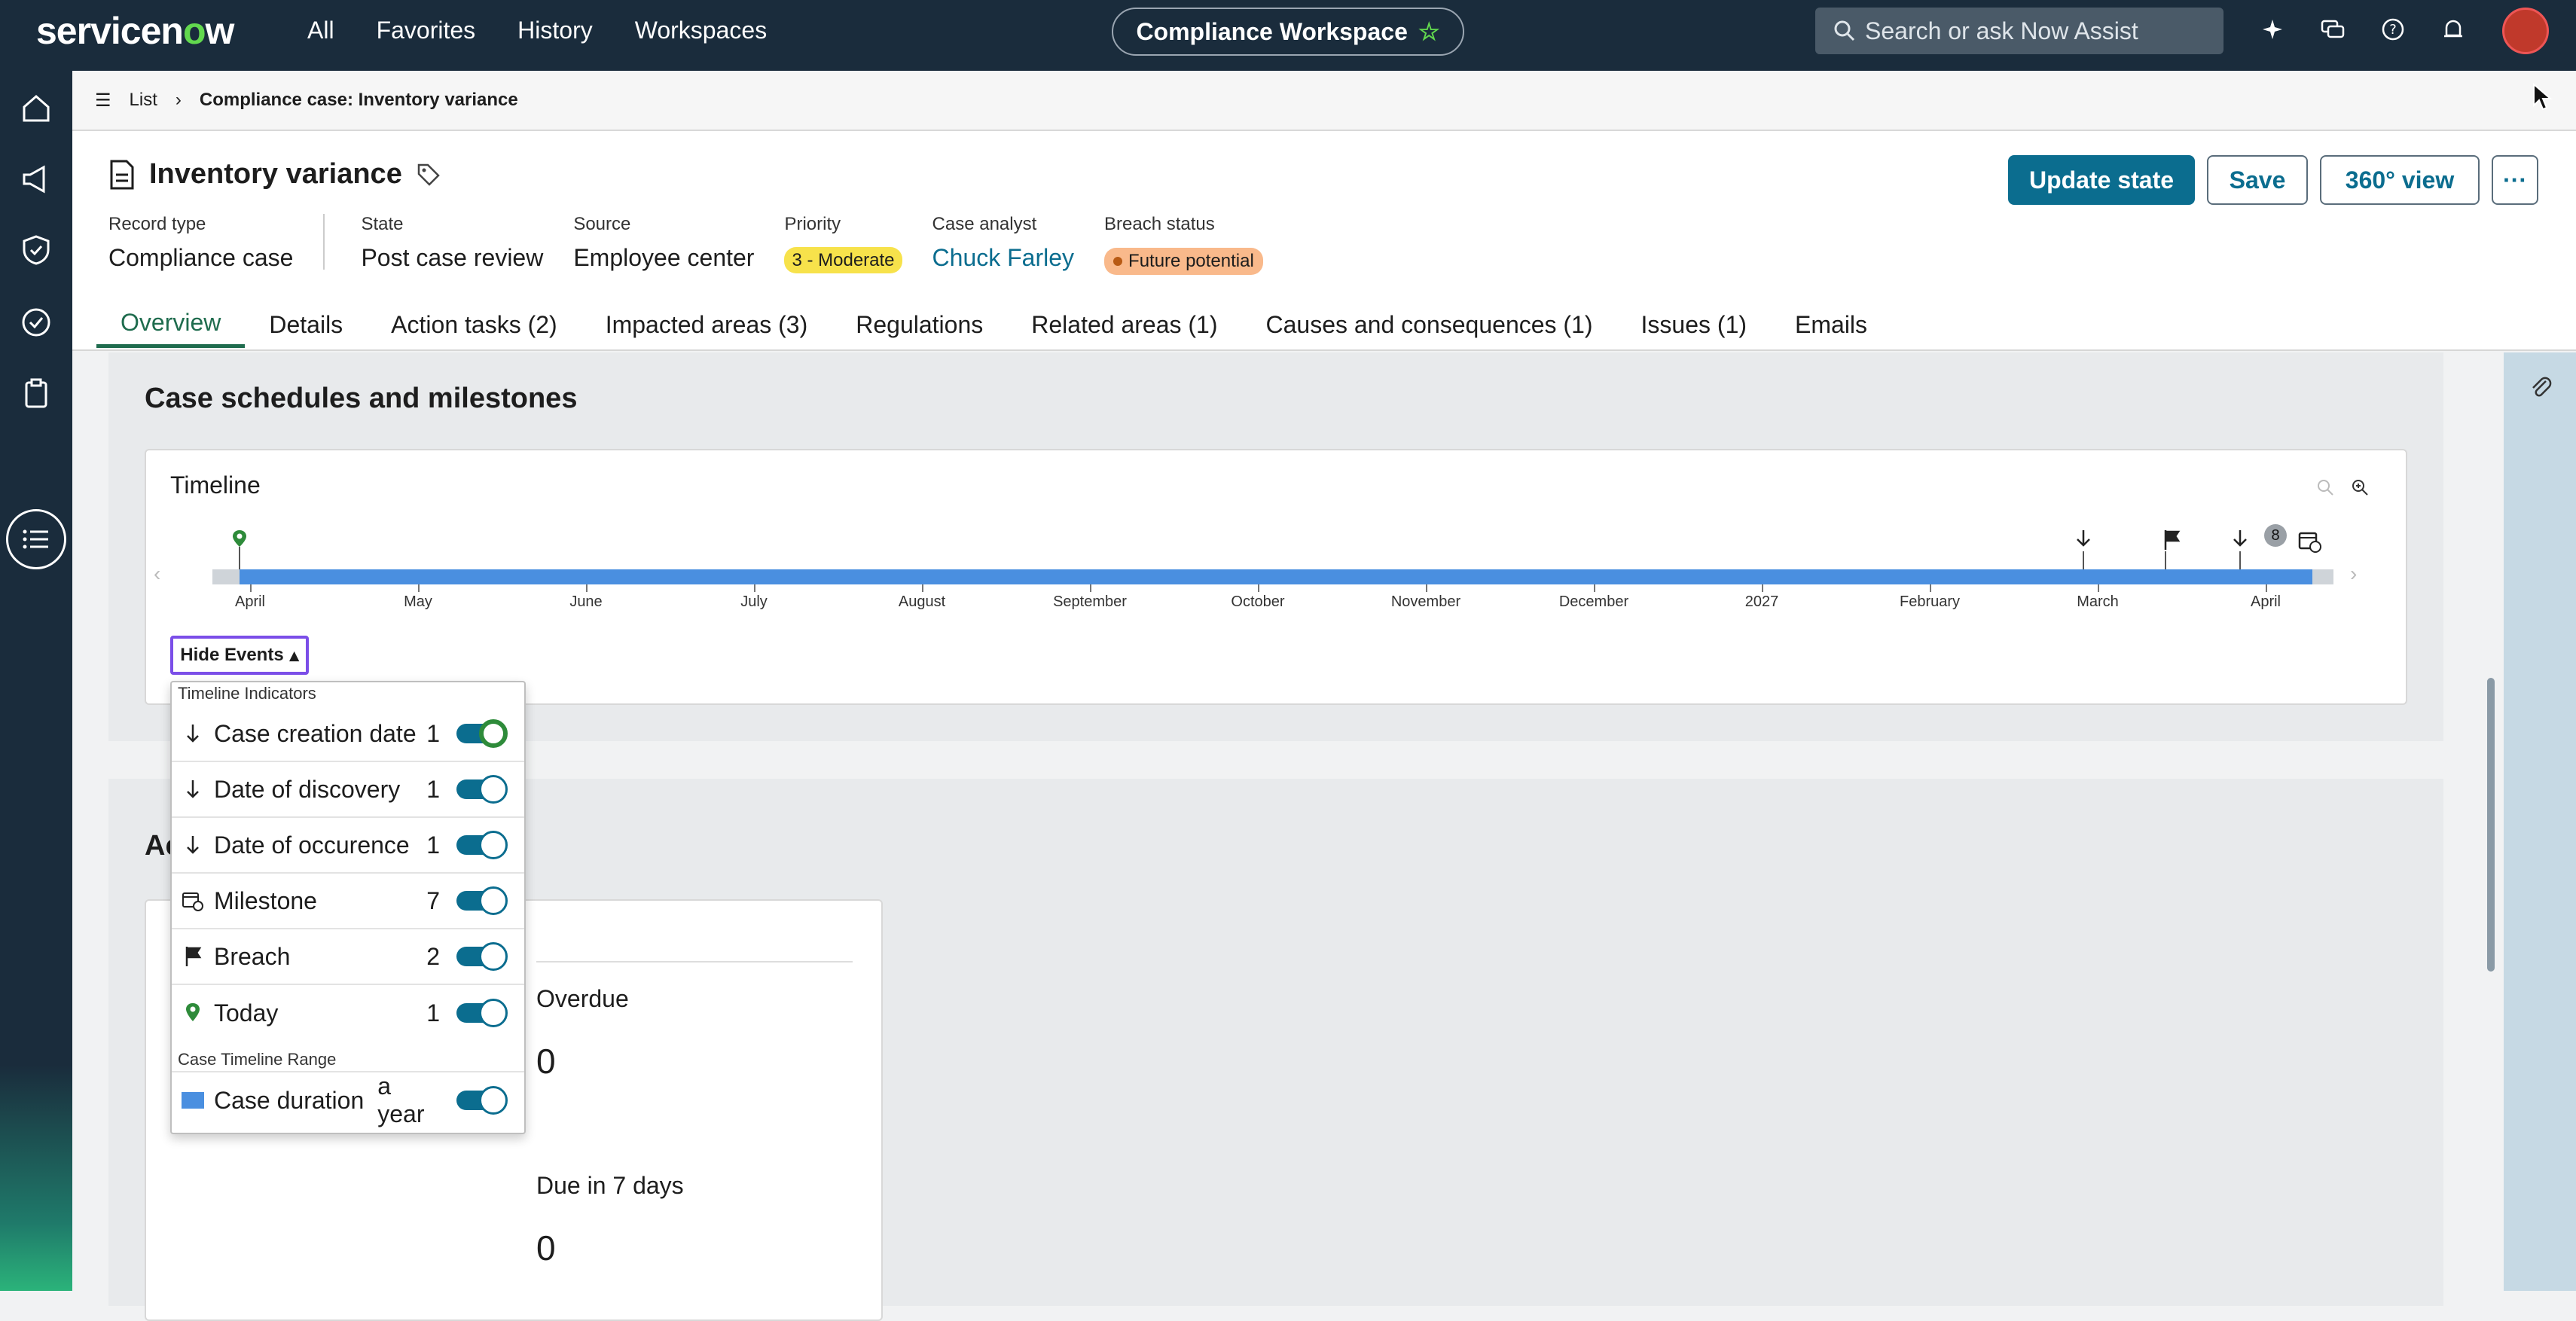 Image resolution: width=2576 pixels, height=1321 pixels. What do you see at coordinates (546, 1248) in the screenshot?
I see `due7-value: 0` at bounding box center [546, 1248].